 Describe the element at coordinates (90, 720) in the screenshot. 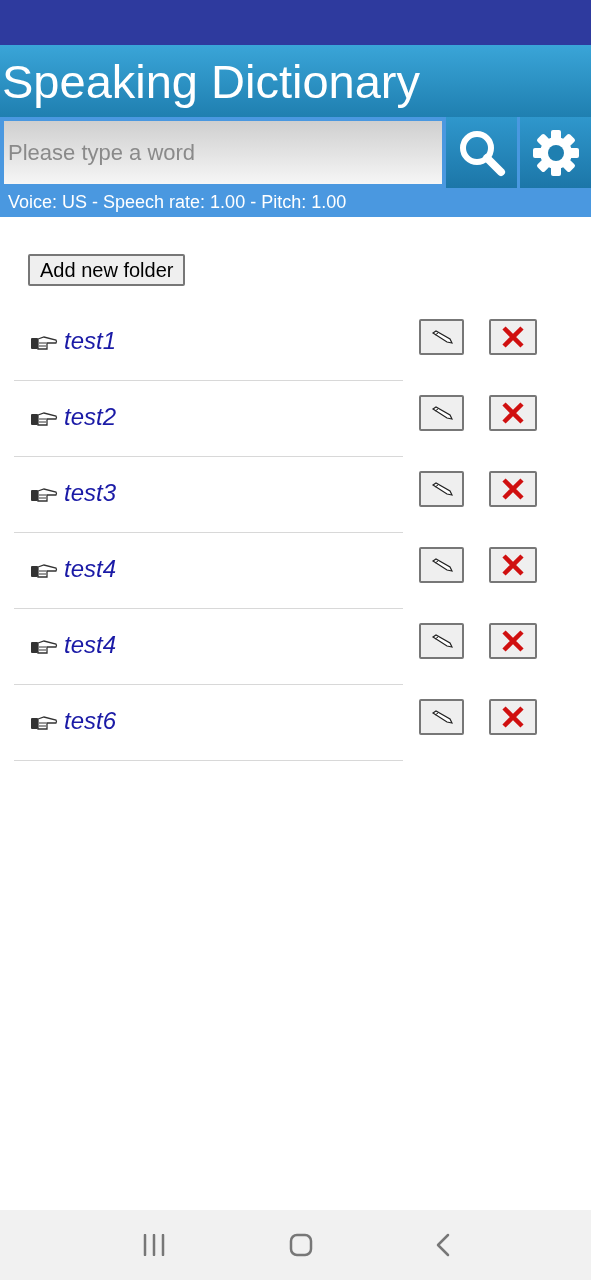

I see `folder-link: test6` at that location.